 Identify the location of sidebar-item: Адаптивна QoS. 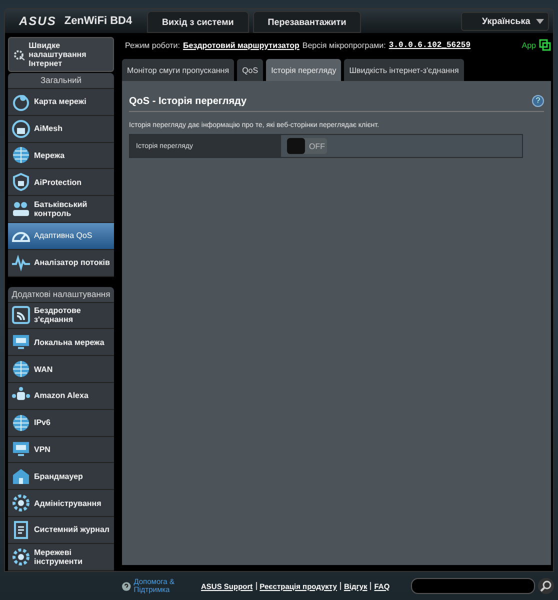
(61, 236).